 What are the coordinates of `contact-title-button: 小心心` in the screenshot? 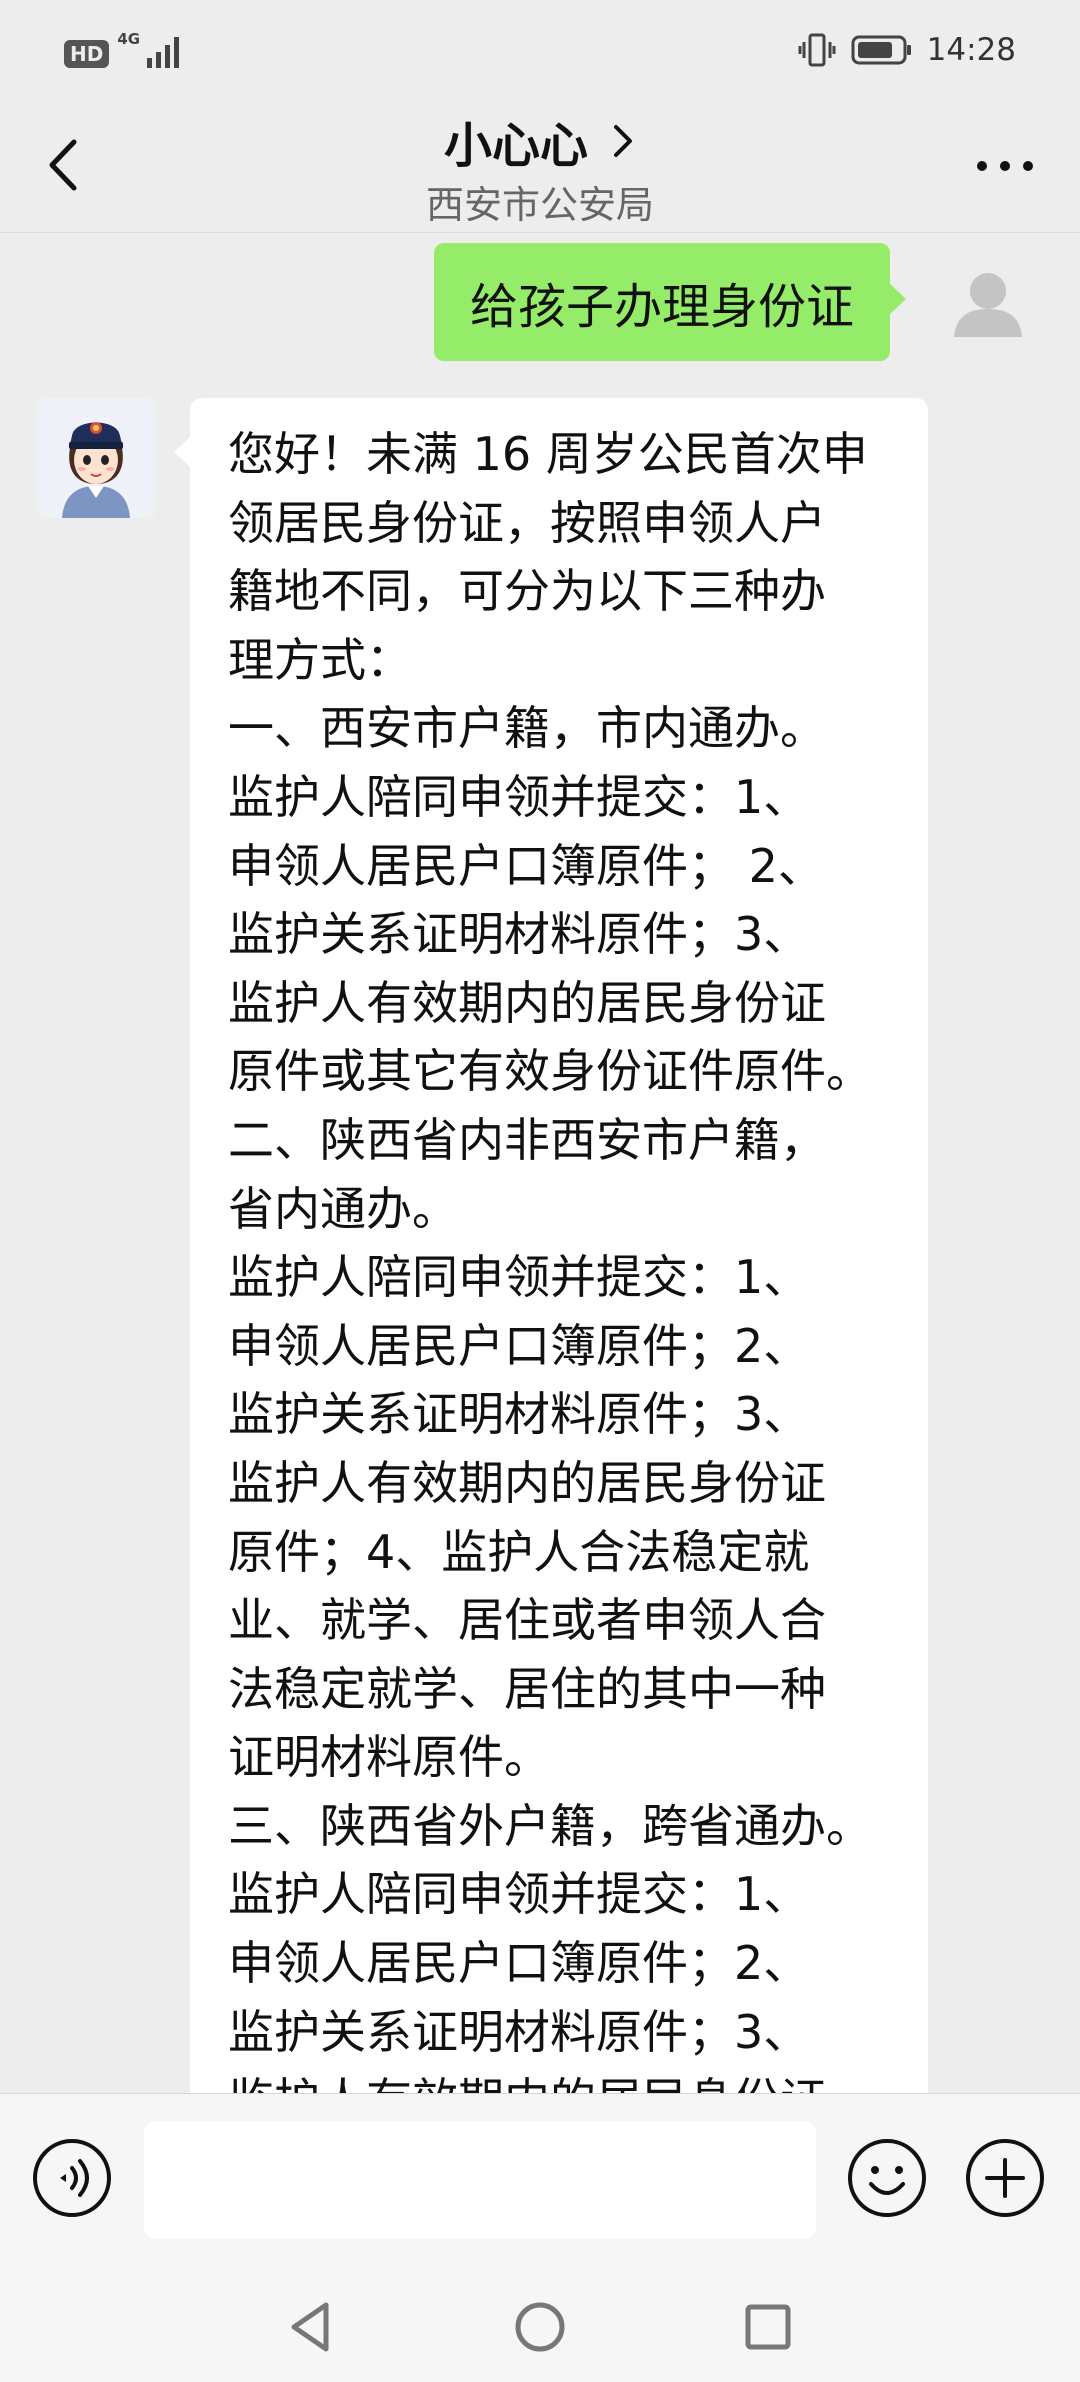 It's located at (540, 141).